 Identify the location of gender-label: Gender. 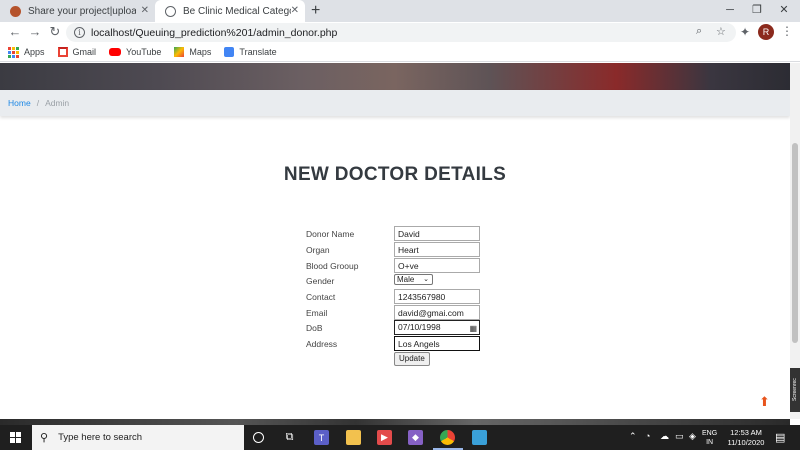
(320, 281).